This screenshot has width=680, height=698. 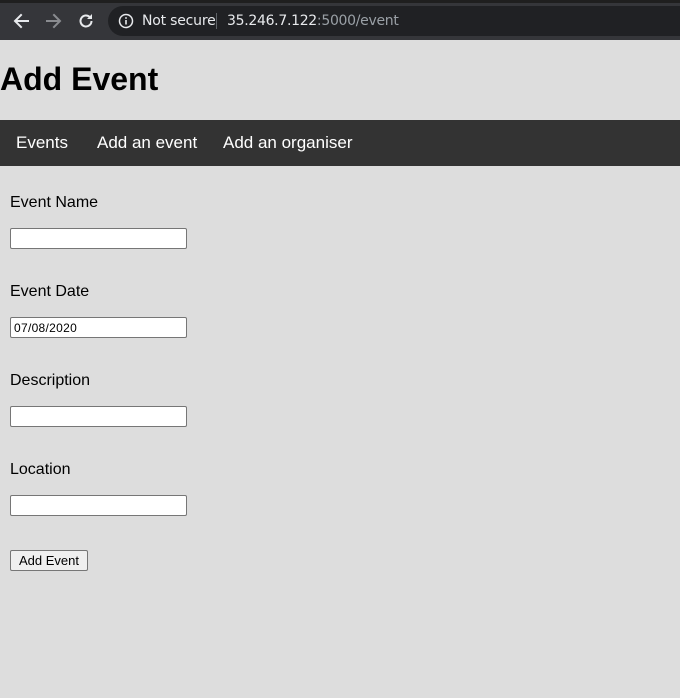 I want to click on info-icon, so click(x=126, y=21).